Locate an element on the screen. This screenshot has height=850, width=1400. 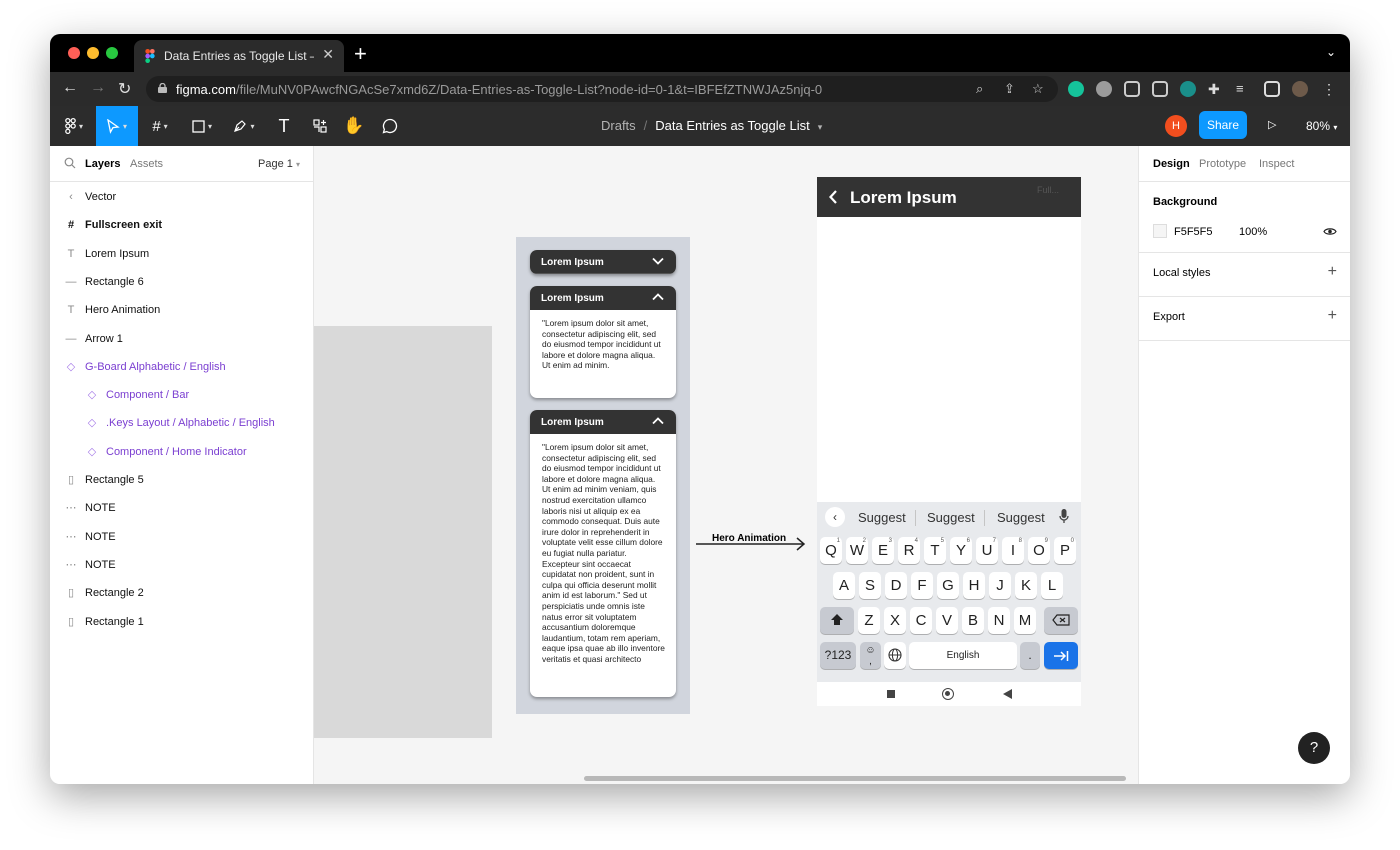
suggestion-1: Suggest is located at coordinates (882, 517).